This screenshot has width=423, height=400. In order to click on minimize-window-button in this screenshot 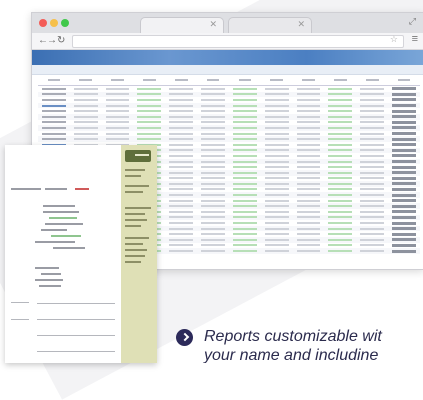, I will do `click(54, 23)`.